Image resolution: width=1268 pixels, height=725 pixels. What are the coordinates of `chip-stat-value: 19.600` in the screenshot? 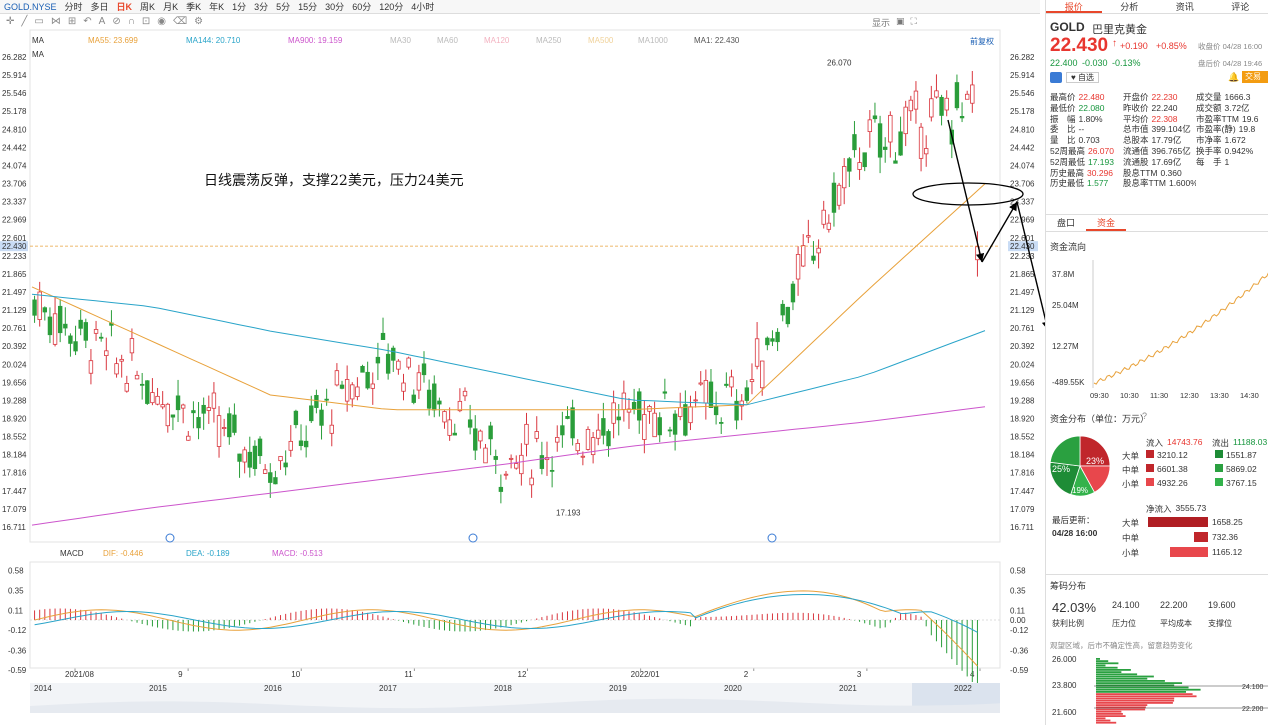 It's located at (1222, 605).